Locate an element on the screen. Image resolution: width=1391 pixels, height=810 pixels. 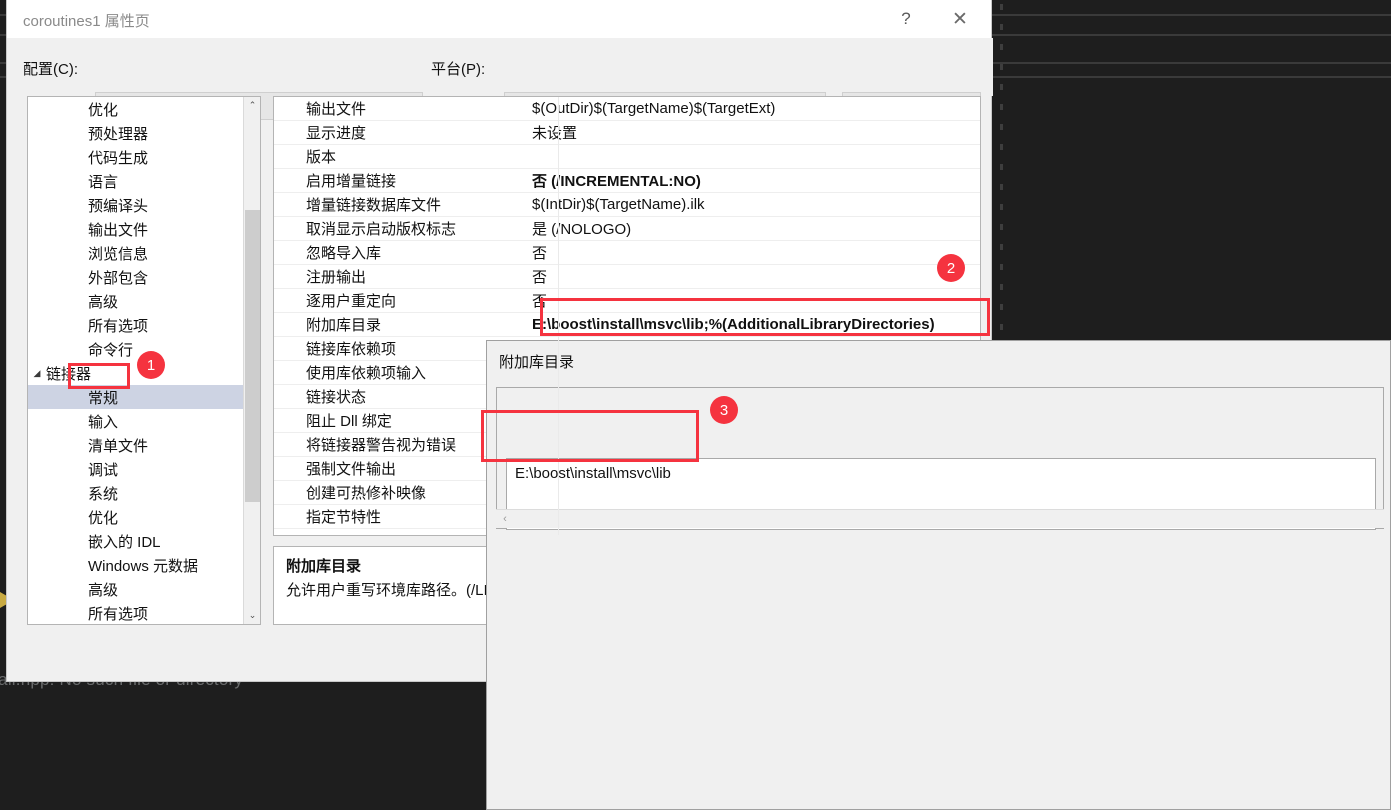
dialog-titlebar: coroutines1 属性页 ? ✕ is located at coordinates (499, 19).